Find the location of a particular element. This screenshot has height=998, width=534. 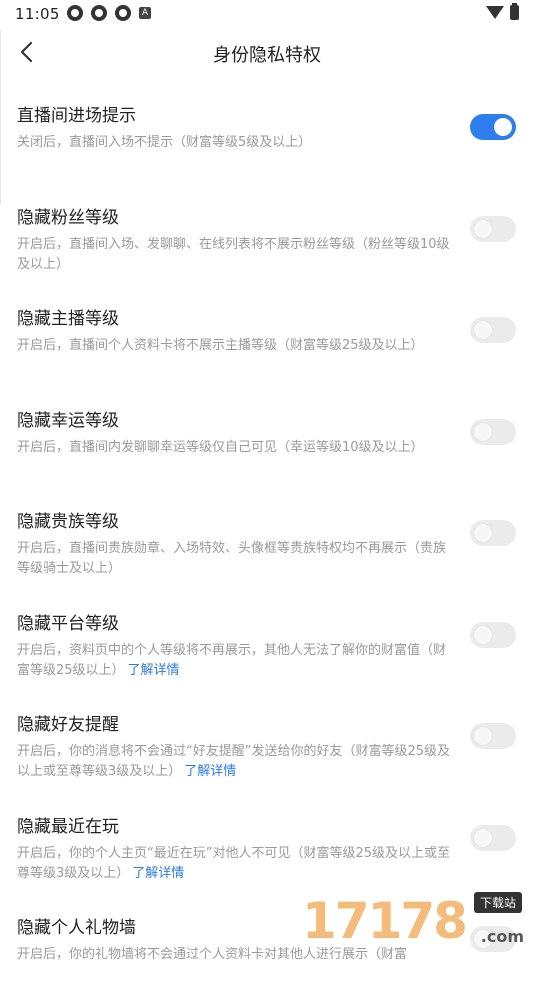

setting-row: 隐藏主播等级开启后，直播间个人资料卡将不展示主播等级（财富等级25级及以上） is located at coordinates (267, 338).